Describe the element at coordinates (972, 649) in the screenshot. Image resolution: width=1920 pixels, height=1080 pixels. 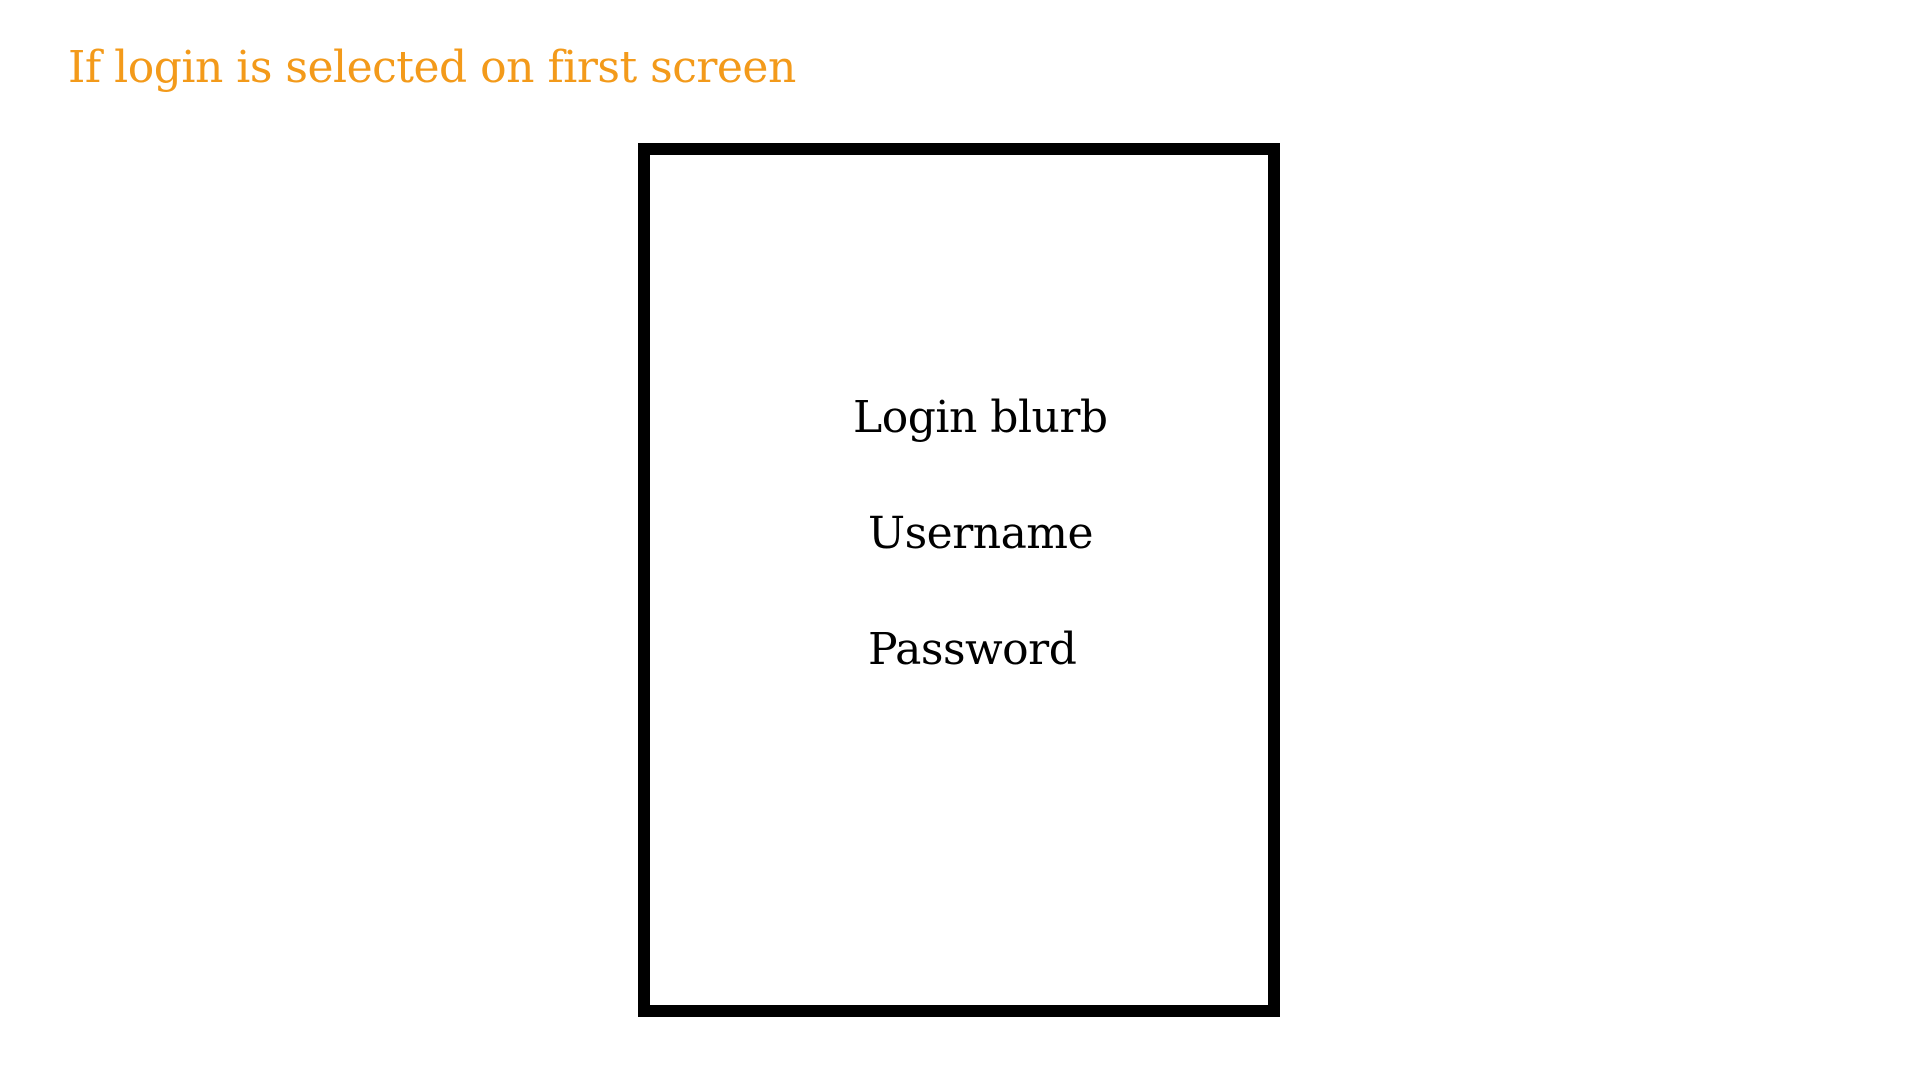
I see `password-label: Password` at that location.